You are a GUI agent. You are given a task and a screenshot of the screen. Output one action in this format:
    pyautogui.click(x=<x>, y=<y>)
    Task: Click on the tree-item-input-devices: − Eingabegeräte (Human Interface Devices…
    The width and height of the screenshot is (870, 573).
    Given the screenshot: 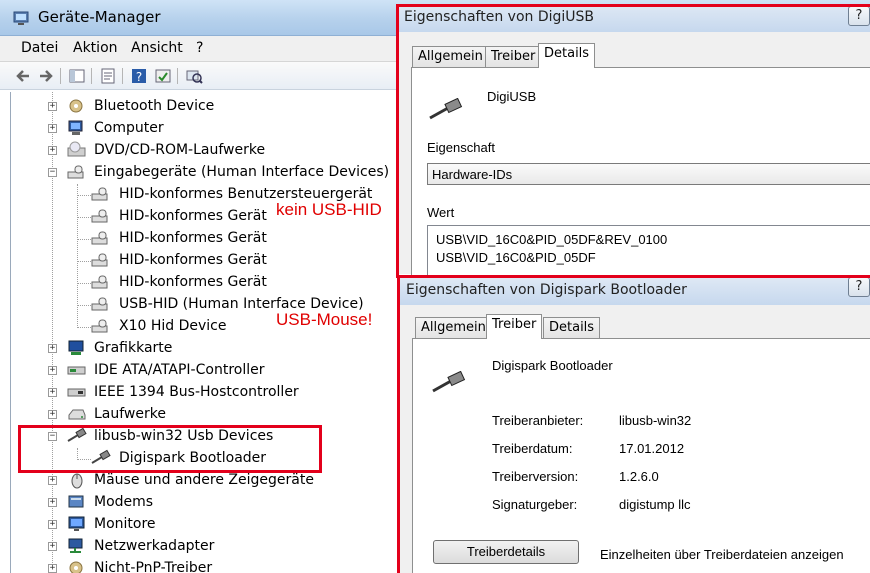 What is the action you would take?
    pyautogui.click(x=201, y=172)
    